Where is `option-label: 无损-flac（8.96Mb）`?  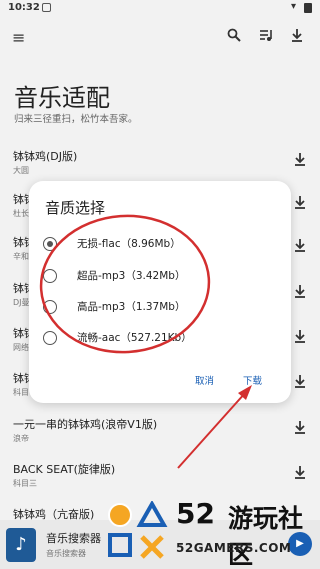 option-label: 无损-flac（8.96Mb） is located at coordinates (129, 244).